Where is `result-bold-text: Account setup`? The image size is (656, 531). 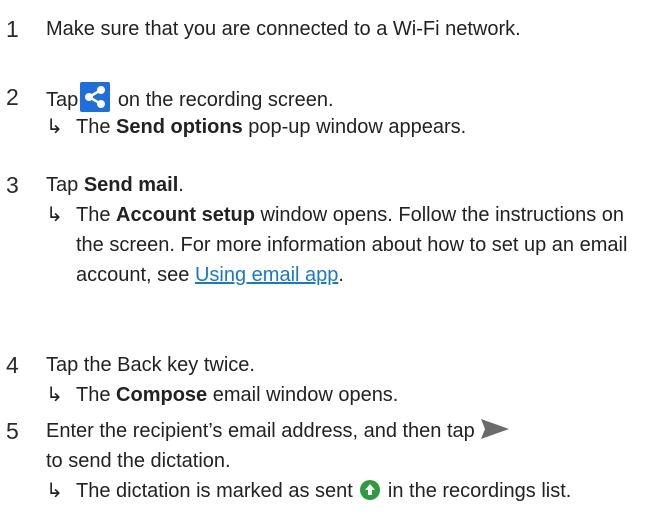 result-bold-text: Account setup is located at coordinates (185, 215).